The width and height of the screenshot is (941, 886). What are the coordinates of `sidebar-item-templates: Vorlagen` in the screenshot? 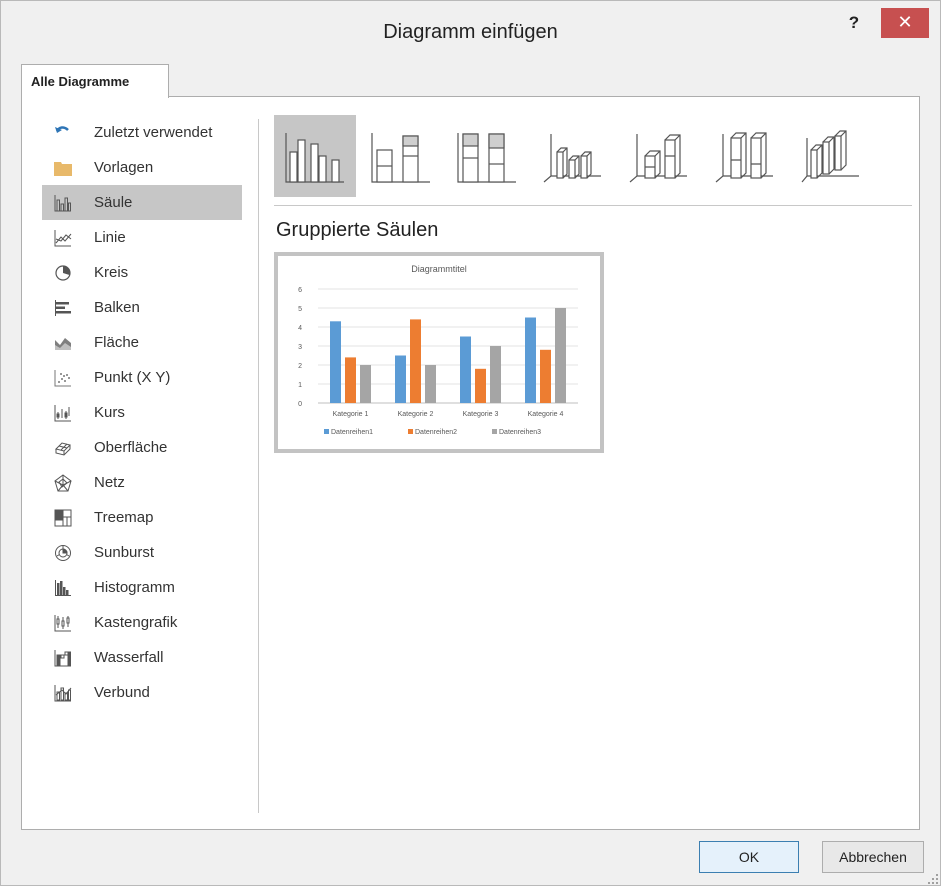 It's located at (142, 167).